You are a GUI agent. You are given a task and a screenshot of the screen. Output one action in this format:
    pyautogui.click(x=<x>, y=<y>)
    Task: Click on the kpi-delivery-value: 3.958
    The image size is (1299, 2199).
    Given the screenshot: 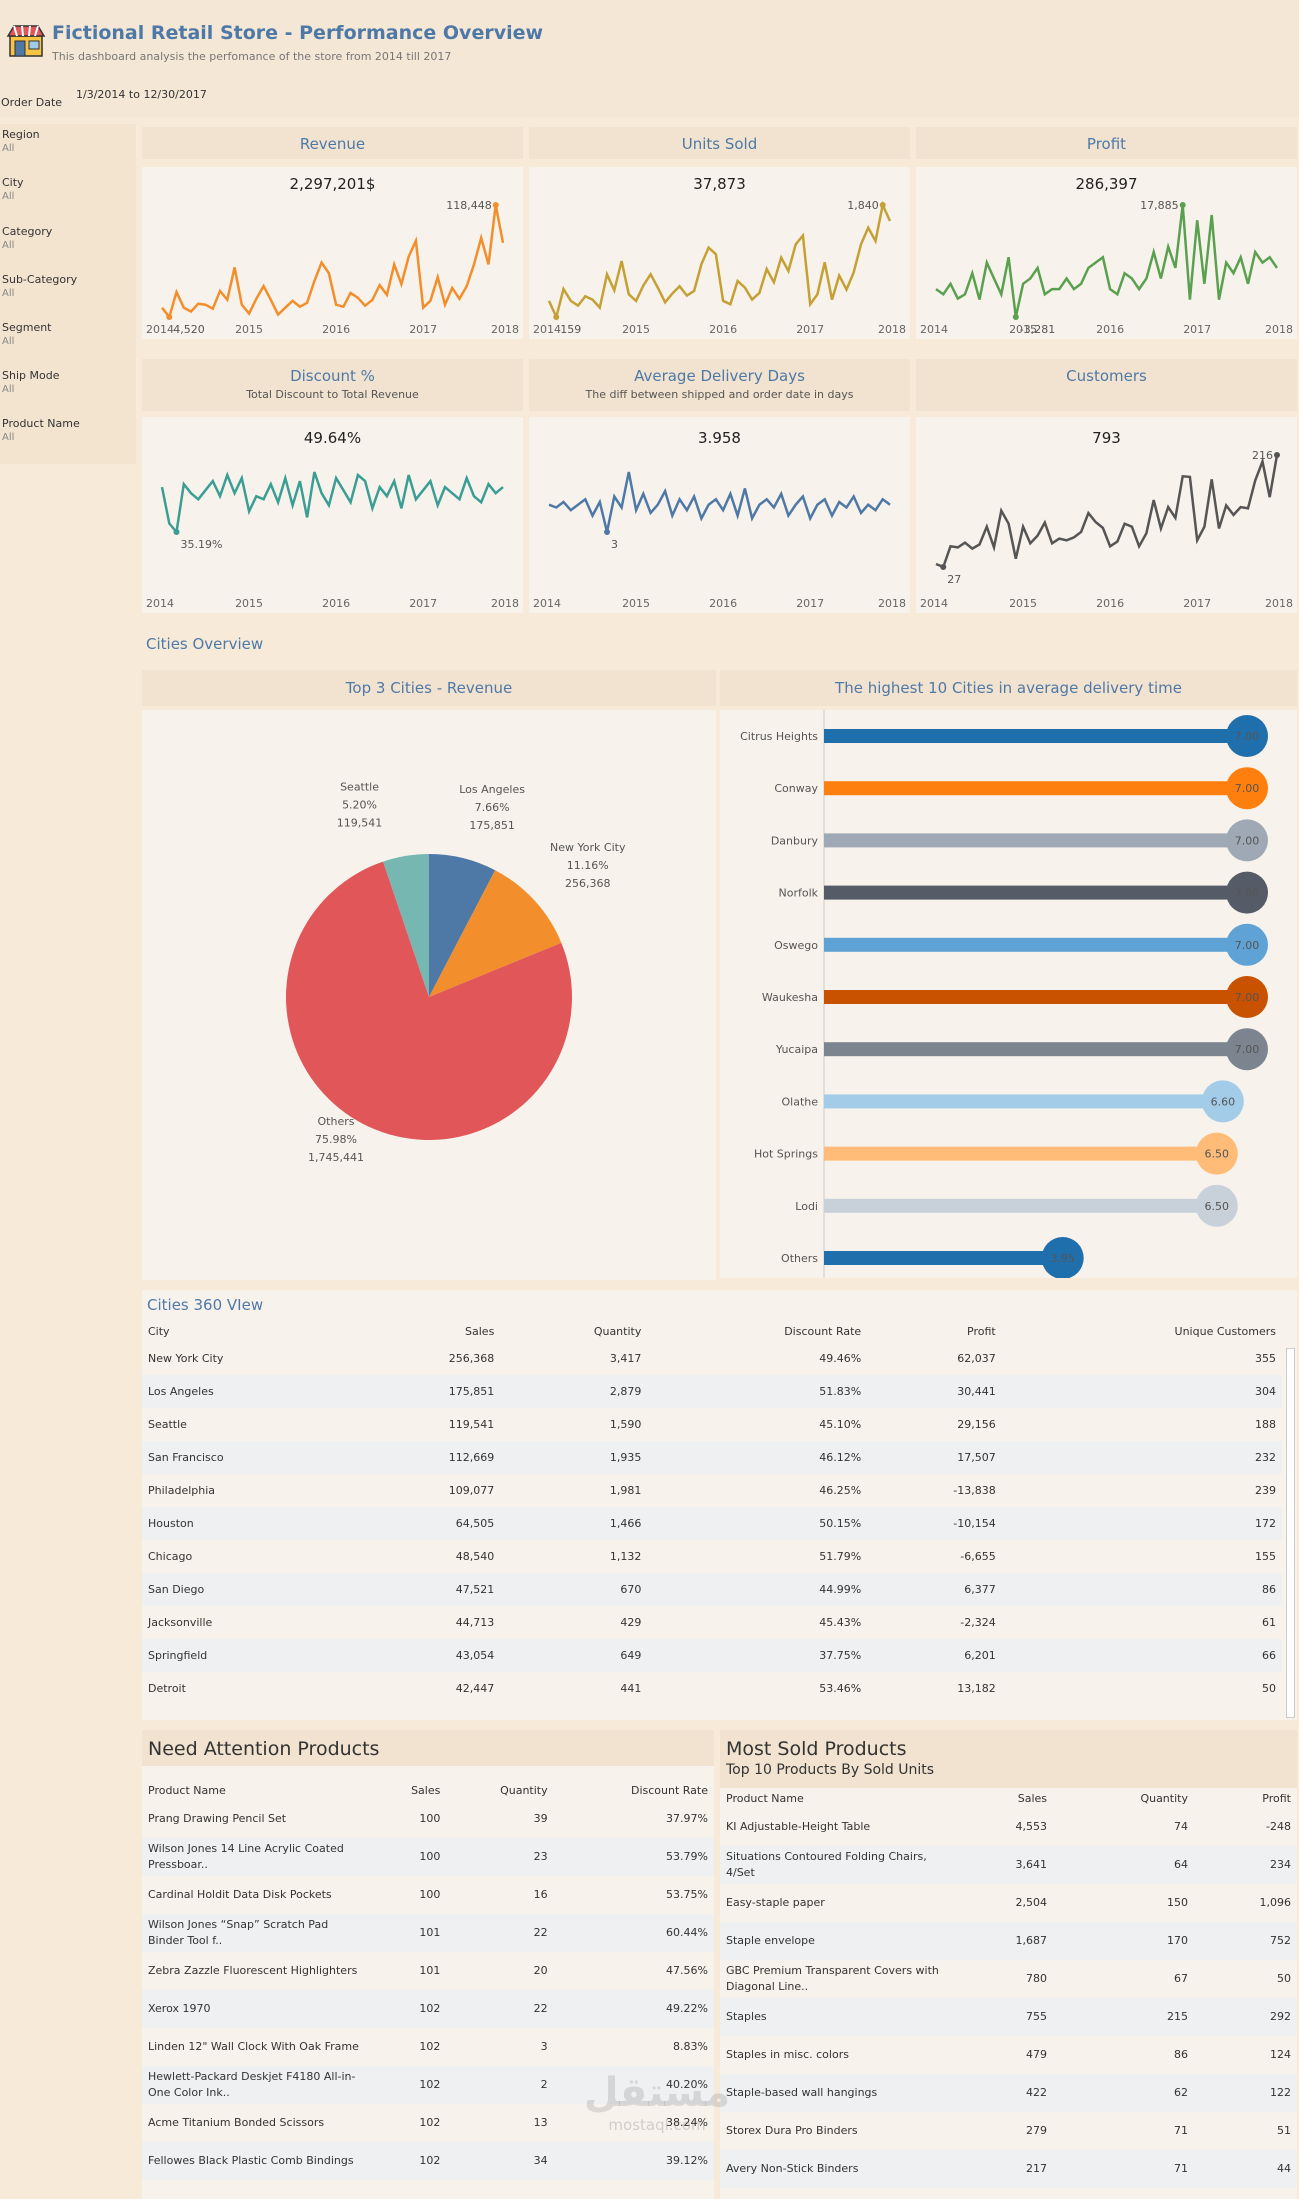 What is the action you would take?
    pyautogui.click(x=719, y=438)
    